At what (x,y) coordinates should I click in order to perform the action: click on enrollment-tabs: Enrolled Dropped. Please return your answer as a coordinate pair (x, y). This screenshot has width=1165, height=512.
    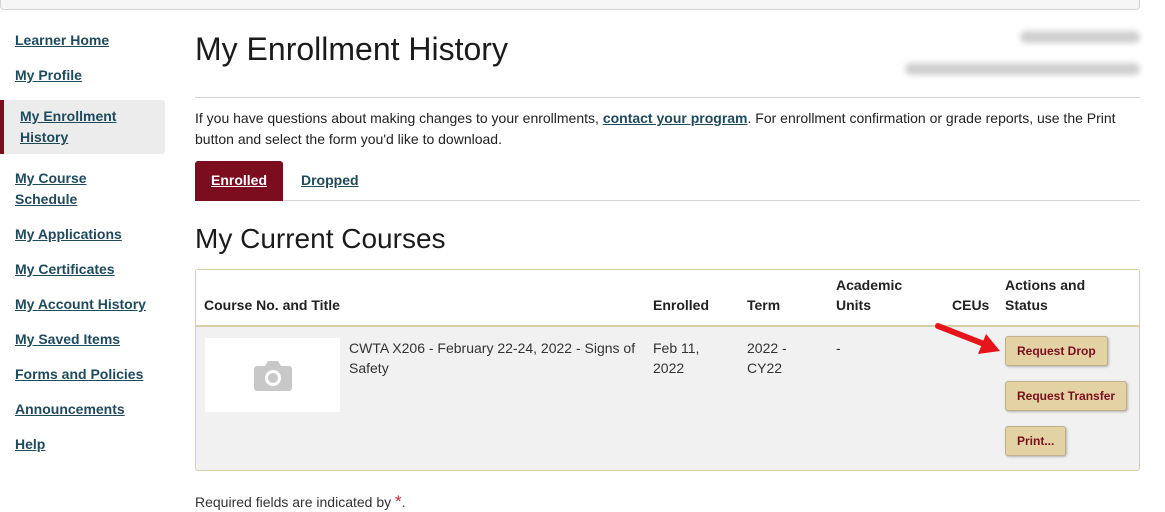
    Looking at the image, I should click on (667, 181).